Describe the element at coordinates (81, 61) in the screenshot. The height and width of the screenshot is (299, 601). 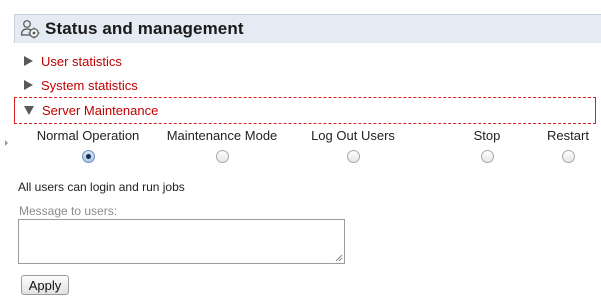
I see `section-label: User statistics` at that location.